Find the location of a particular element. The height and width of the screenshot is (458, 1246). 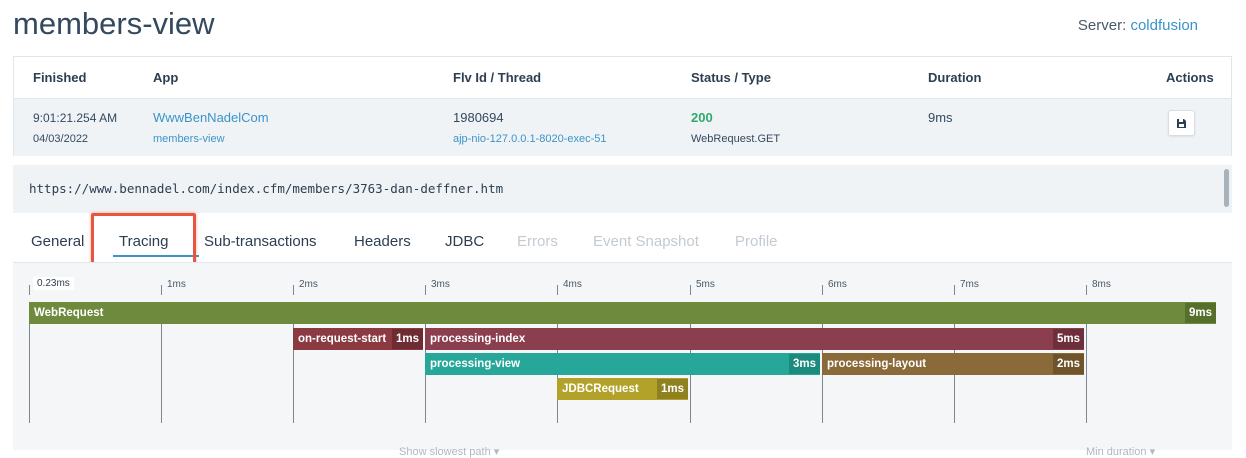

save-button is located at coordinates (1181, 123).